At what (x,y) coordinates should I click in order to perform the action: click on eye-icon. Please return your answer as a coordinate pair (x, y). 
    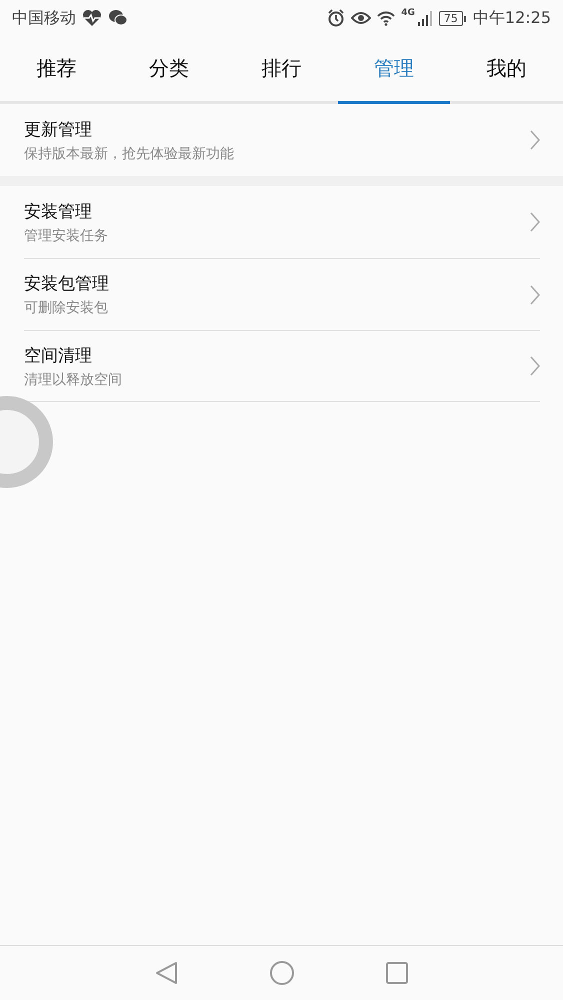
    Looking at the image, I should click on (361, 18).